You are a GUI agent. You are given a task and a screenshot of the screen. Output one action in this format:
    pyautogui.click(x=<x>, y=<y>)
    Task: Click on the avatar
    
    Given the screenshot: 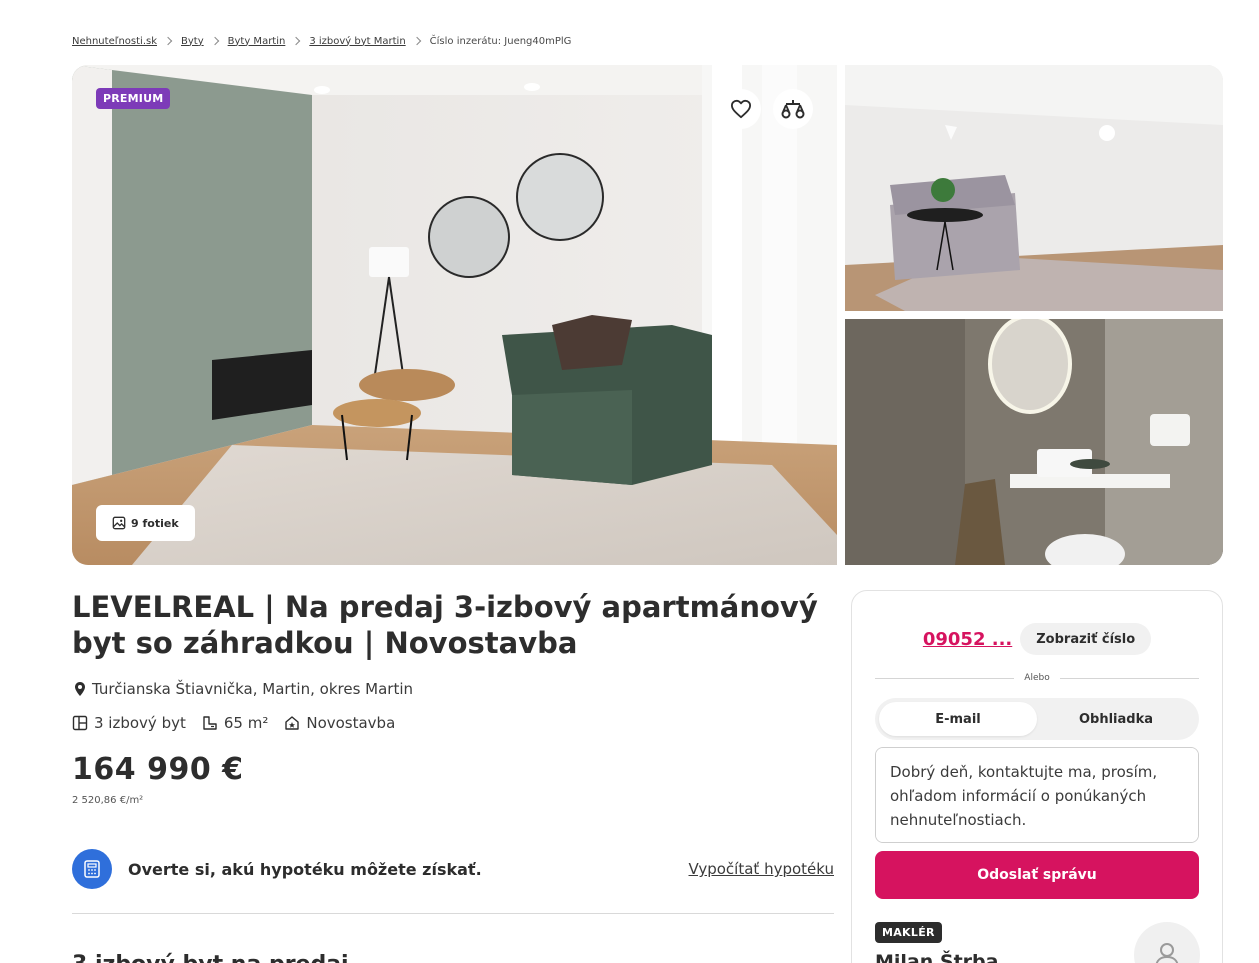 What is the action you would take?
    pyautogui.click(x=1167, y=942)
    